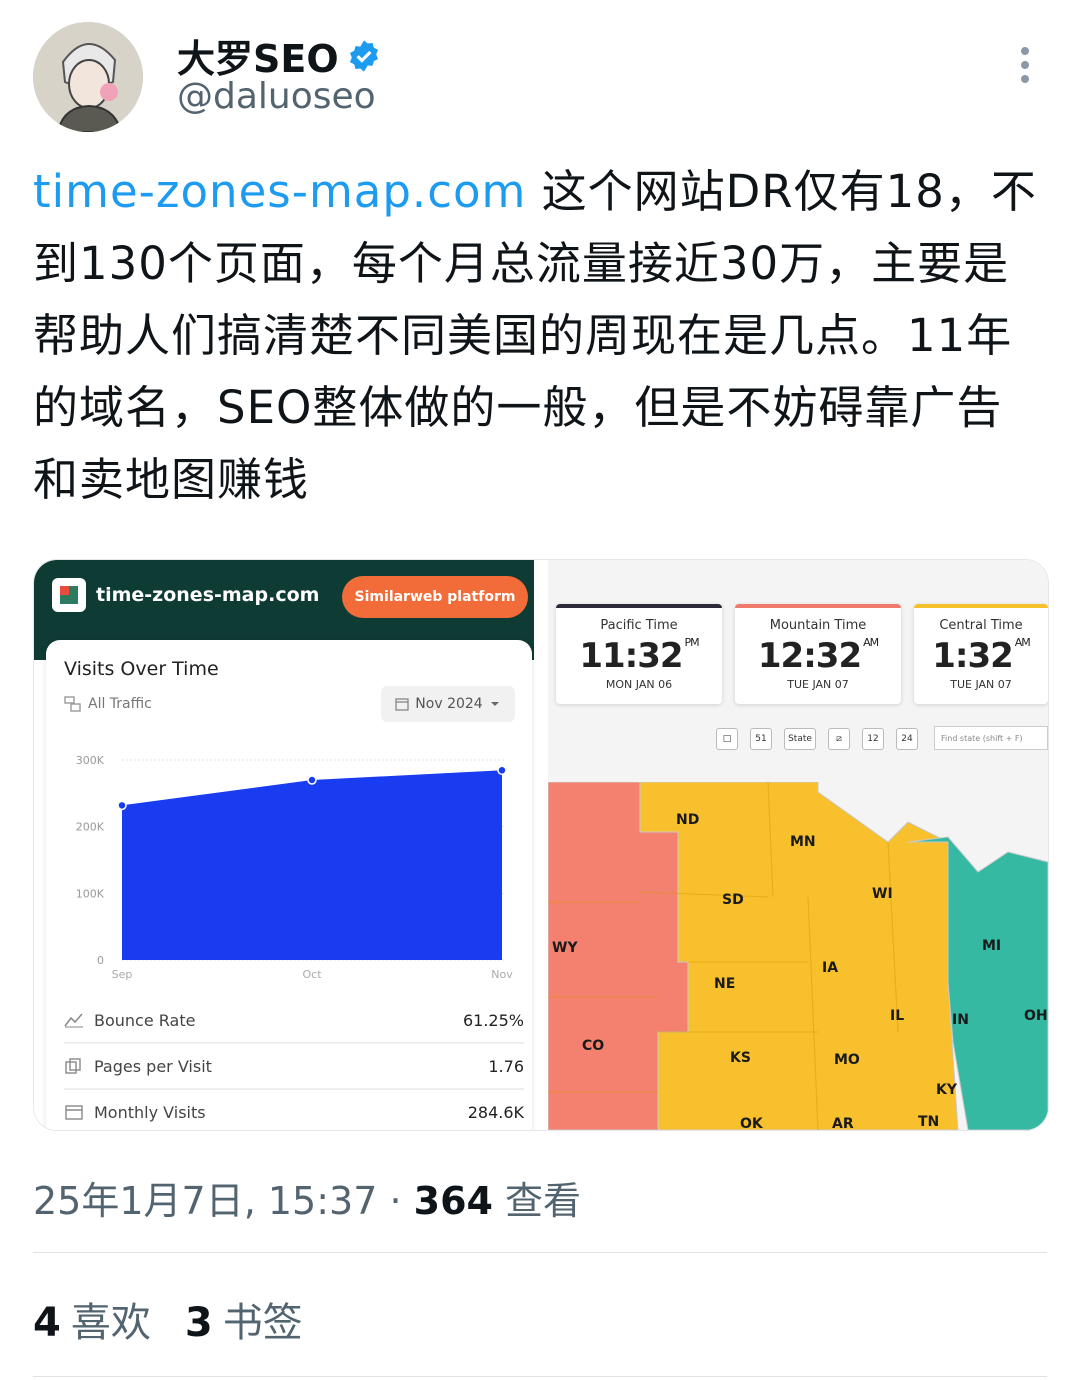 This screenshot has width=1080, height=1380. What do you see at coordinates (830, 968) in the screenshot?
I see `state-label: IA` at bounding box center [830, 968].